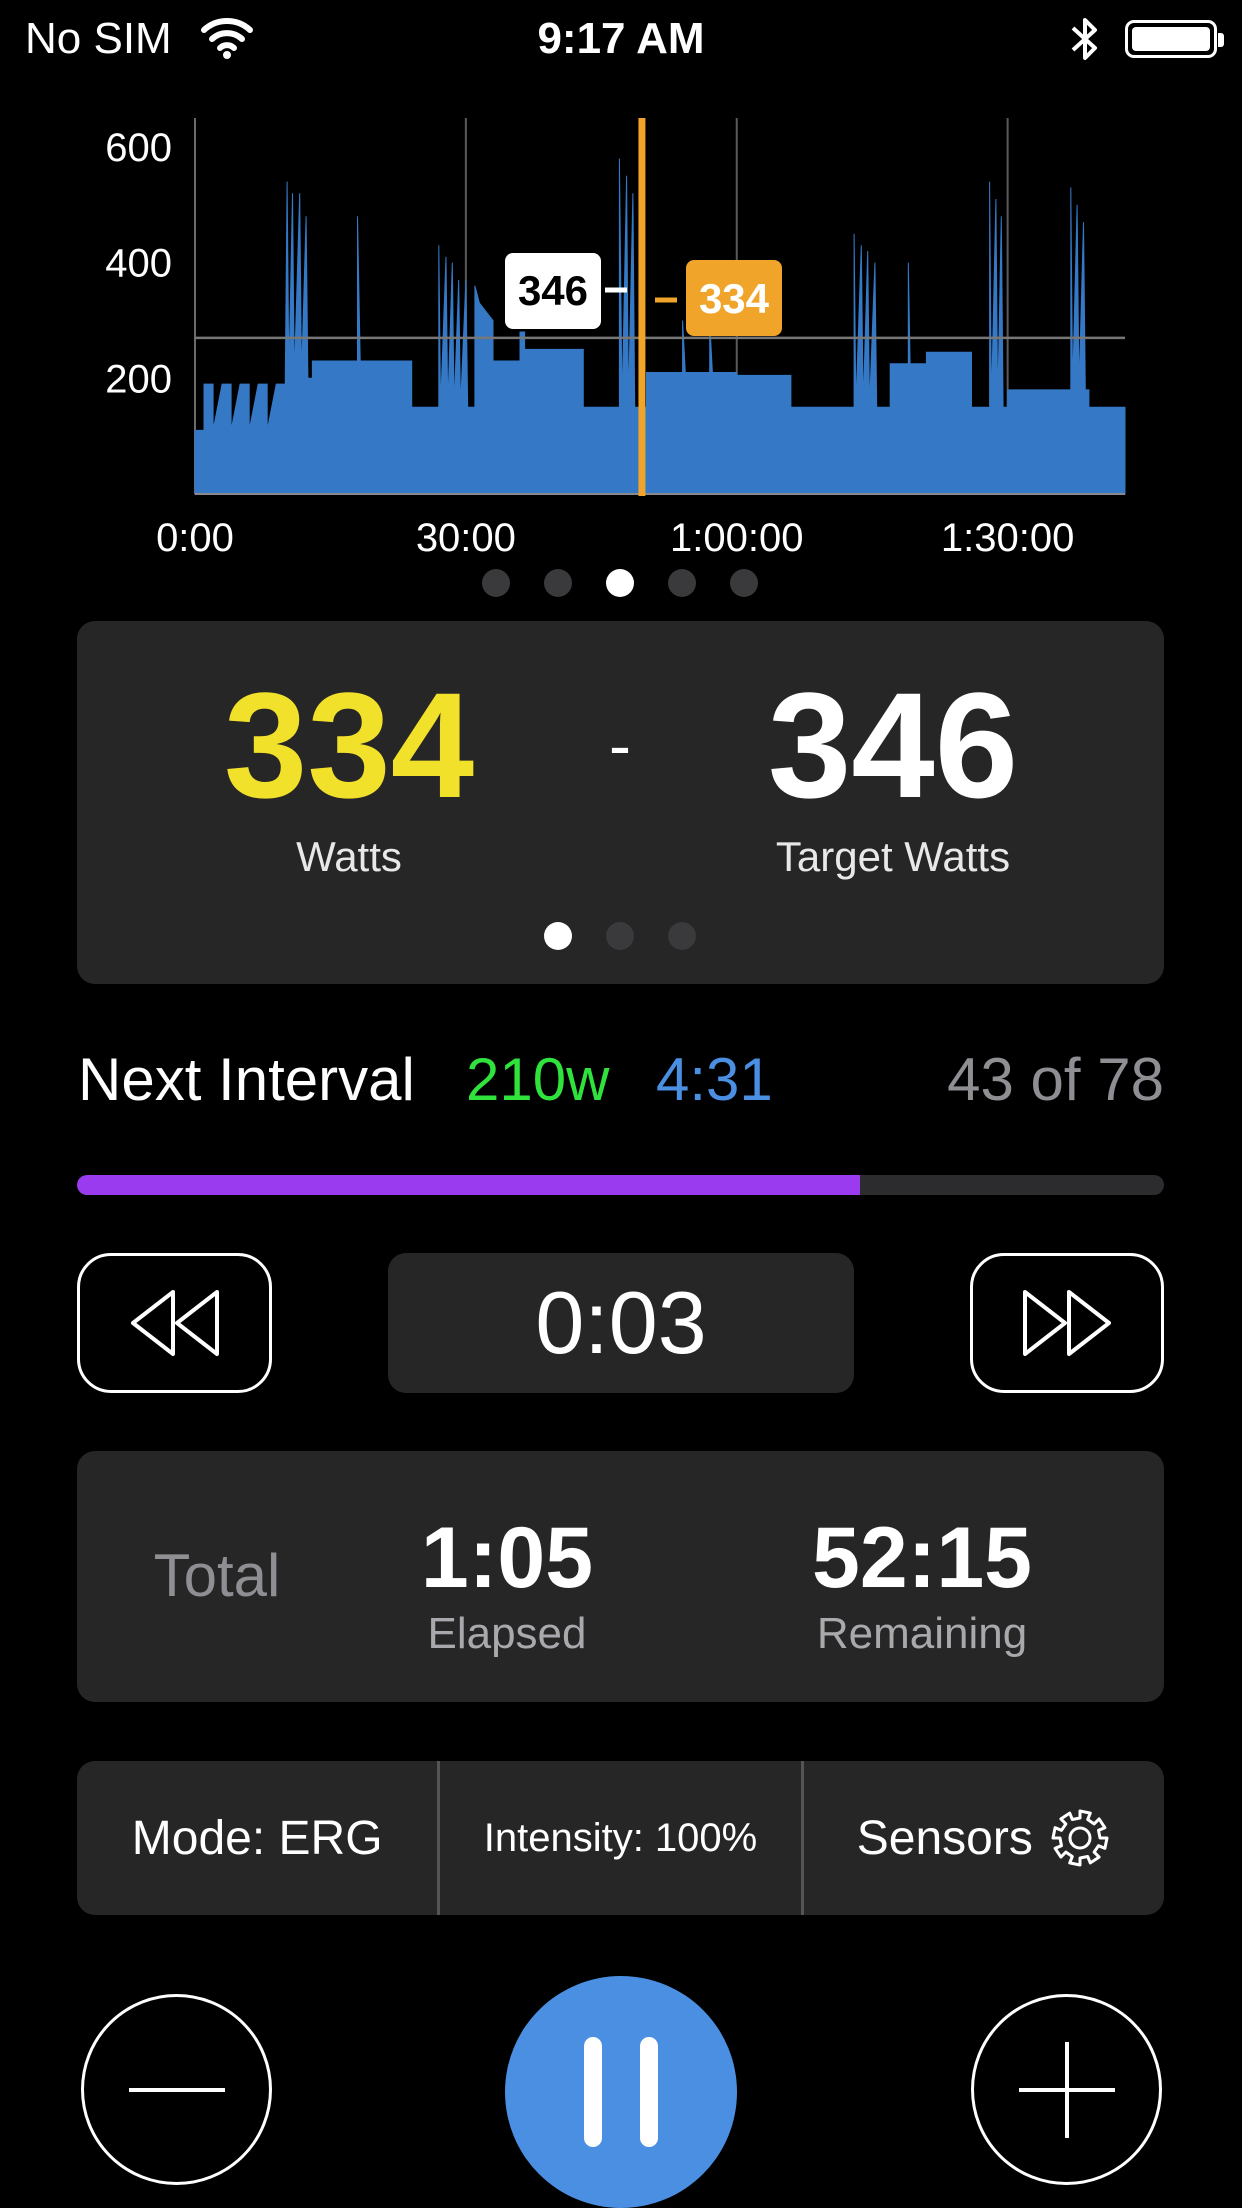  I want to click on interval-timer: 0:03, so click(621, 1323).